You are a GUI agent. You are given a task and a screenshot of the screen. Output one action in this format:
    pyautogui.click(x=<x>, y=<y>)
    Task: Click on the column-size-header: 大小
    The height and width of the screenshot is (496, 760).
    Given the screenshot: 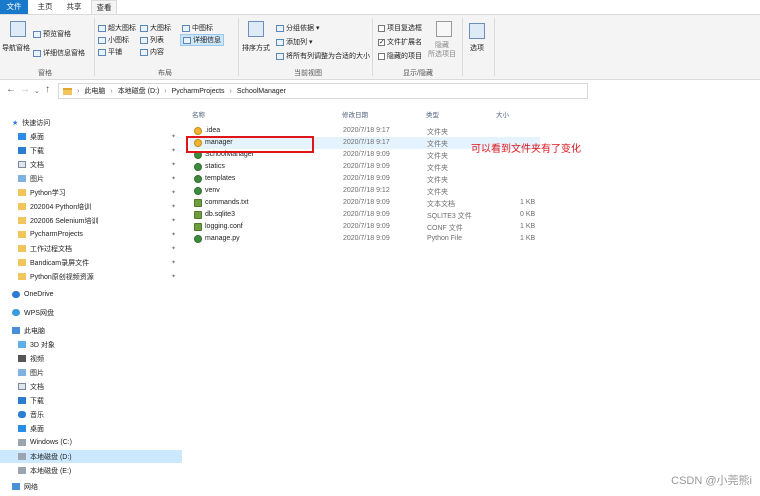 What is the action you would take?
    pyautogui.click(x=502, y=114)
    